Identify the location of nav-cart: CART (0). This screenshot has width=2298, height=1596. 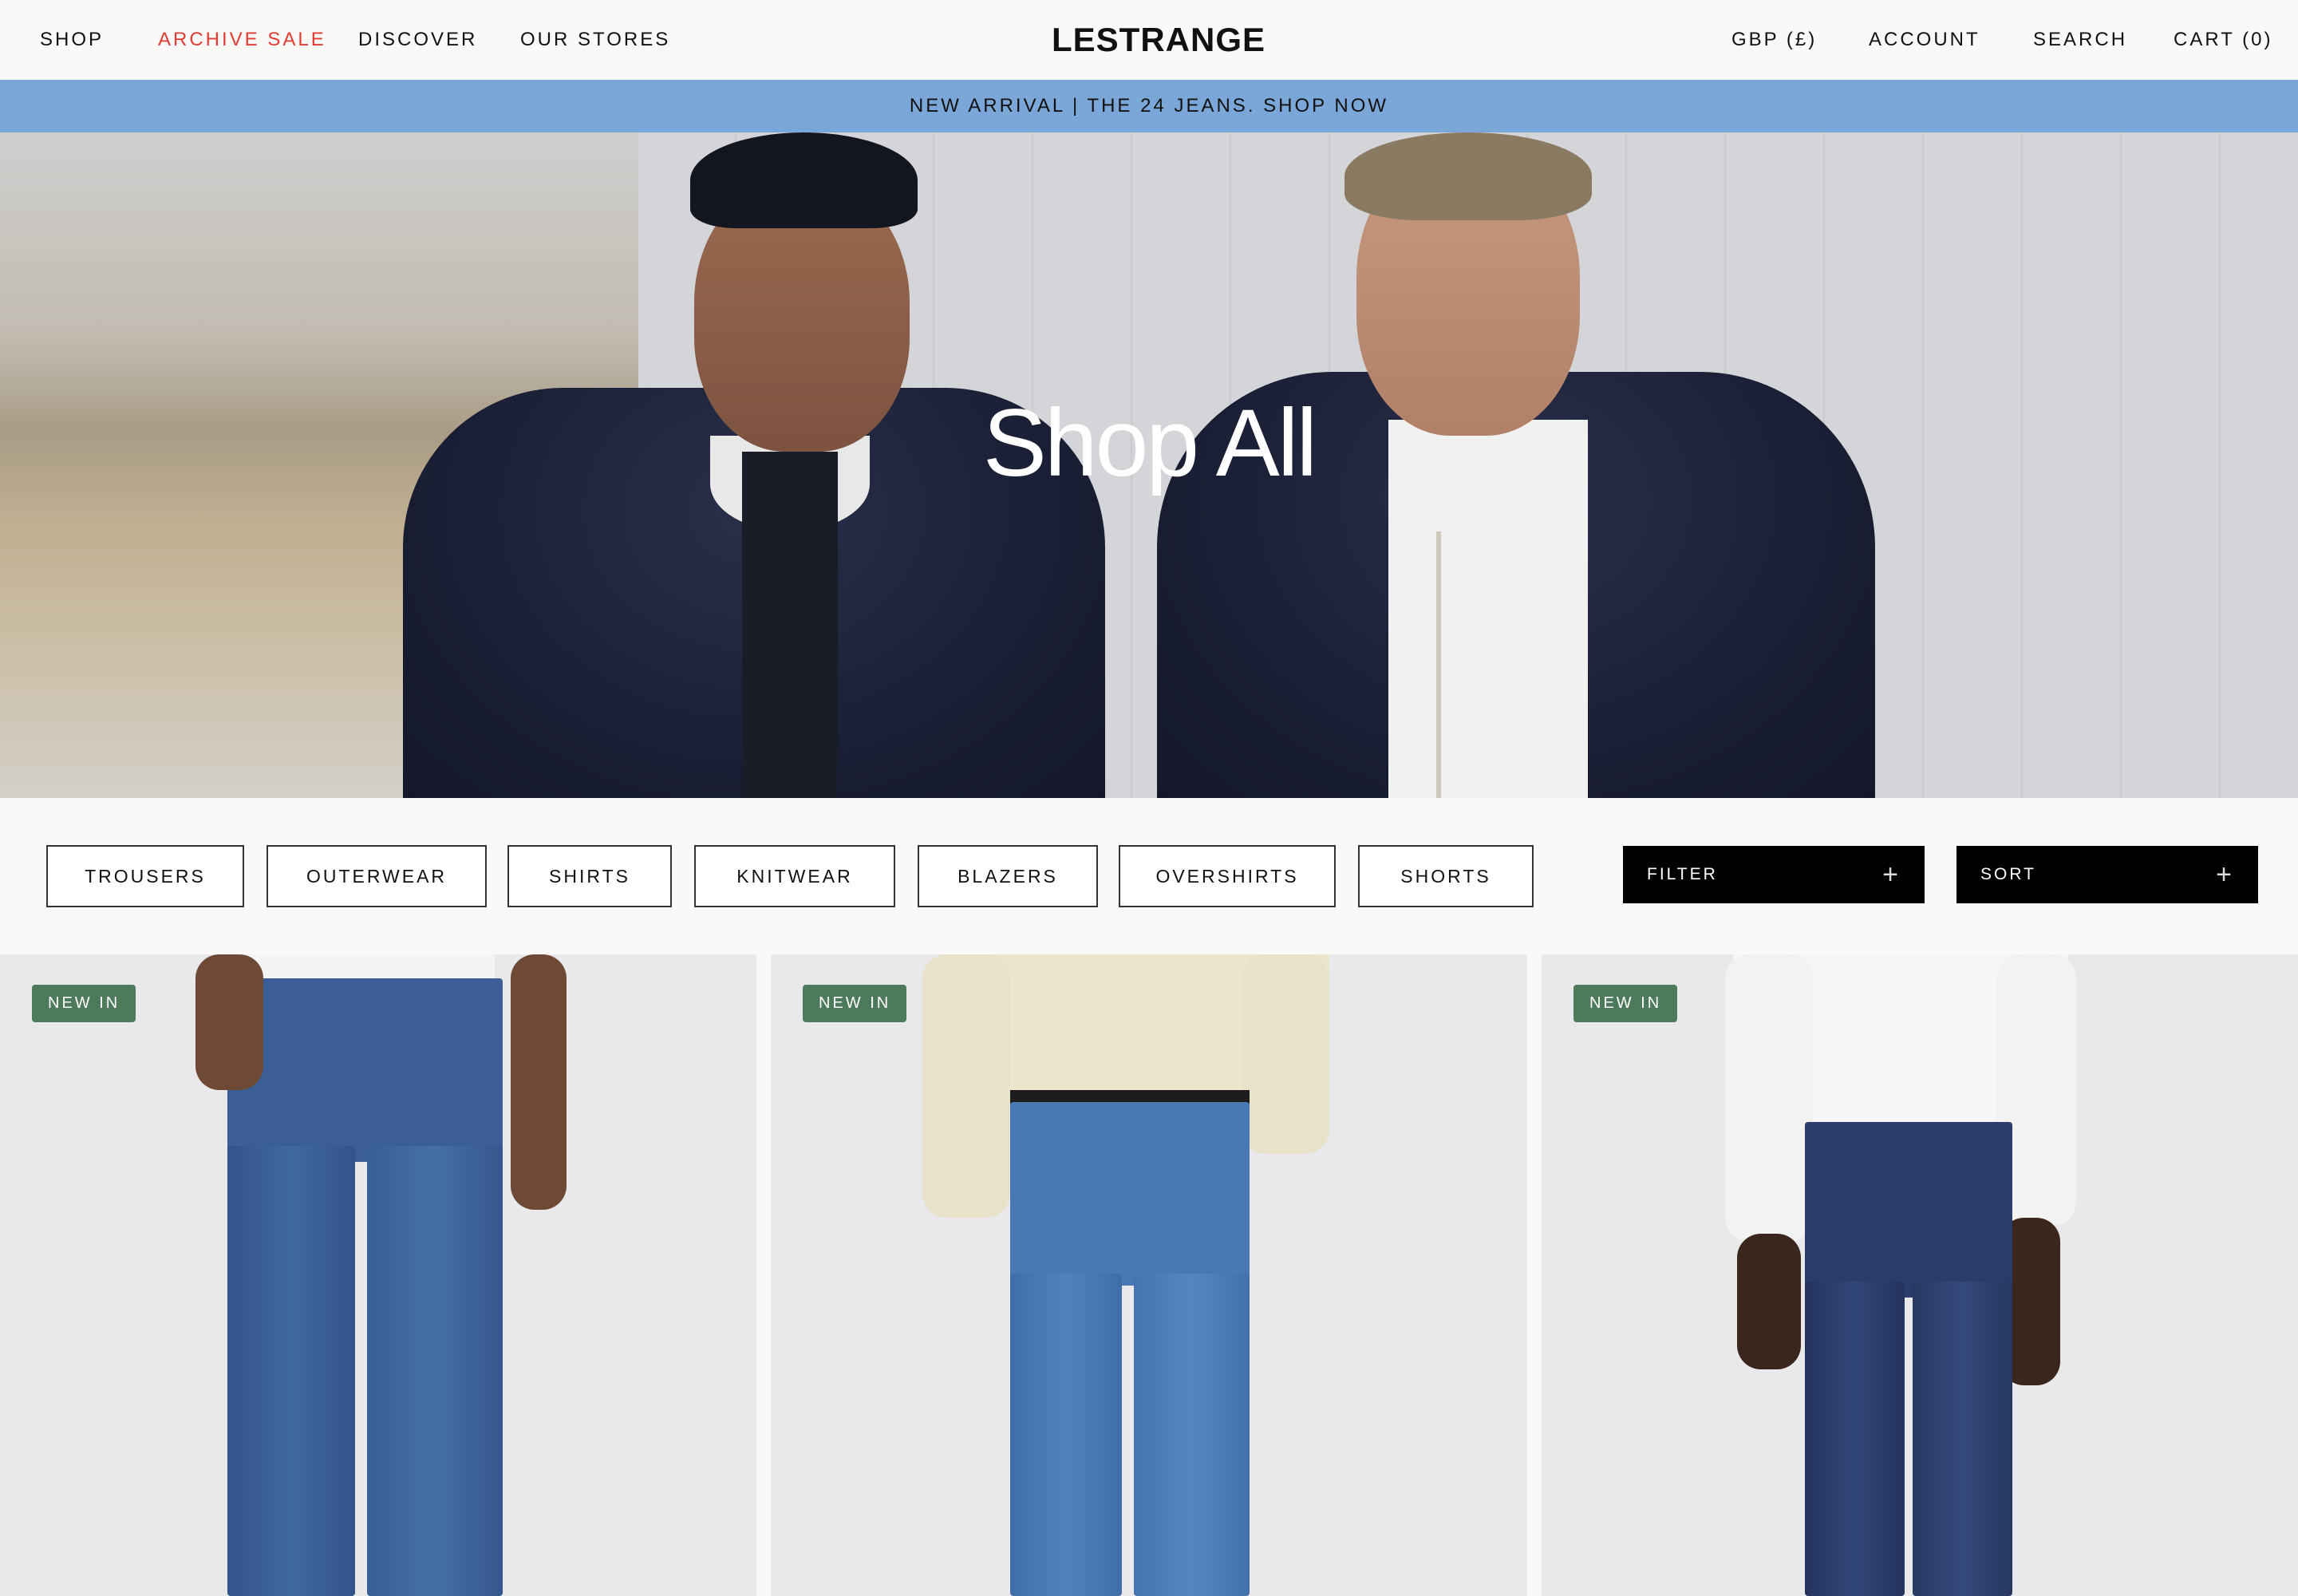
(2223, 40).